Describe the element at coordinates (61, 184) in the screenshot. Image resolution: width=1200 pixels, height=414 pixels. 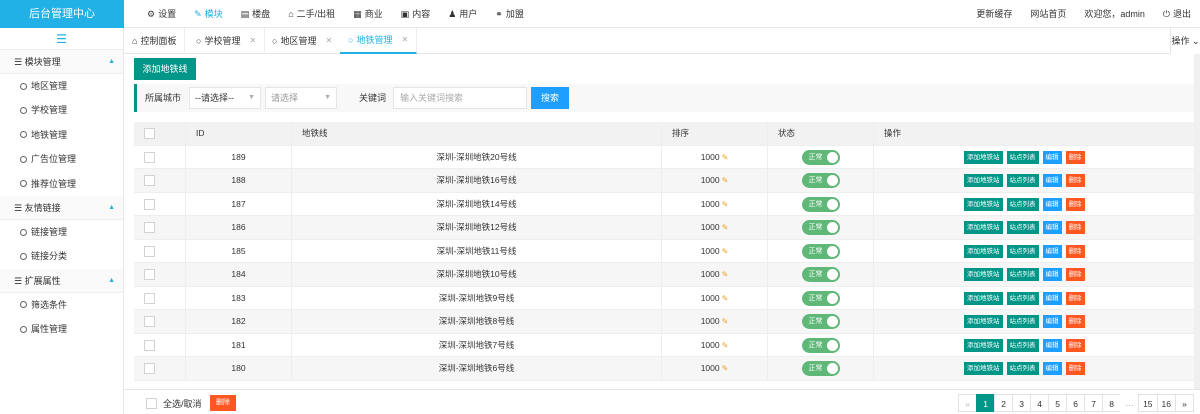
I see `sidebar-item: 推荐位管理` at that location.